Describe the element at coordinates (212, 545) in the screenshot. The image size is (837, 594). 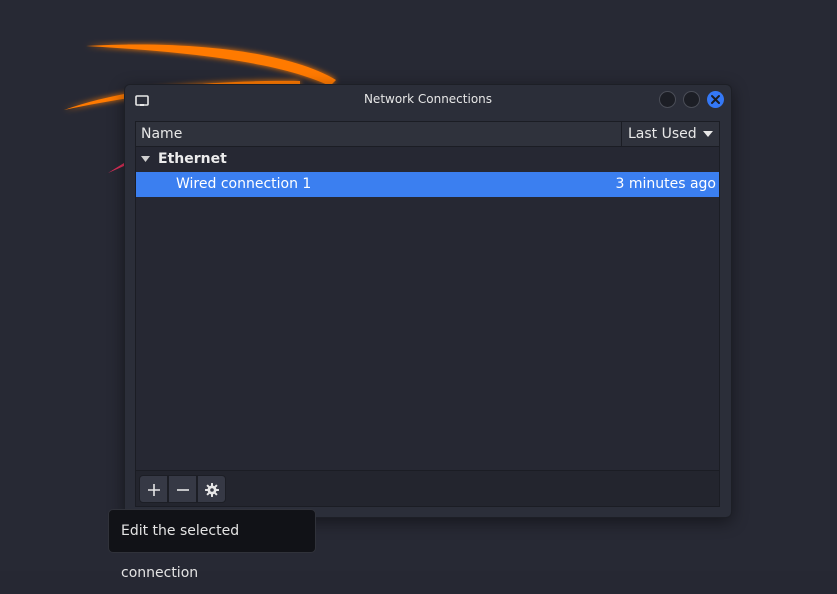
I see `tooltip: Edit the selected connection` at that location.